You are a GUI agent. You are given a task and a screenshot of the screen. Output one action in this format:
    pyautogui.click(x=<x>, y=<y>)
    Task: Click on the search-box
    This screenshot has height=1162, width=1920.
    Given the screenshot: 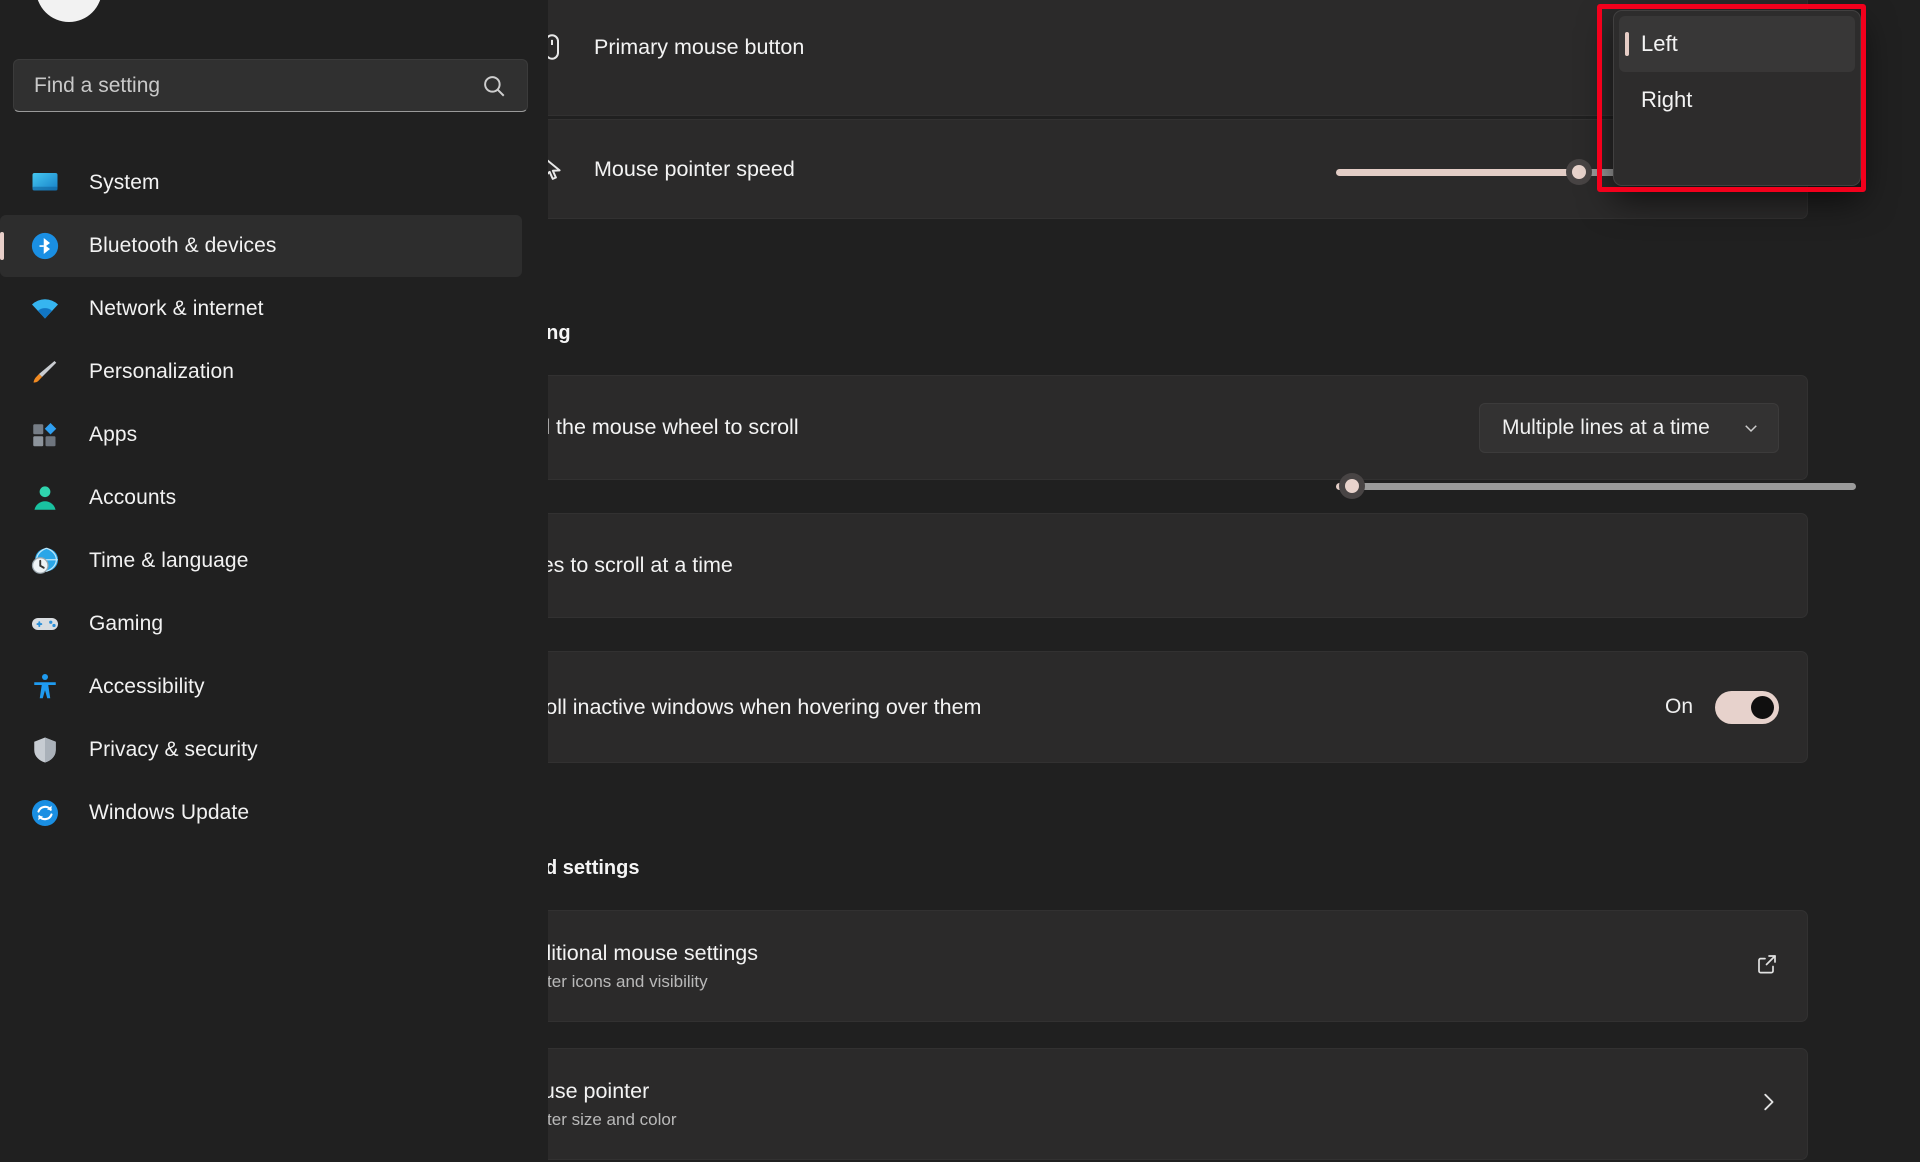 What is the action you would take?
    pyautogui.click(x=270, y=85)
    